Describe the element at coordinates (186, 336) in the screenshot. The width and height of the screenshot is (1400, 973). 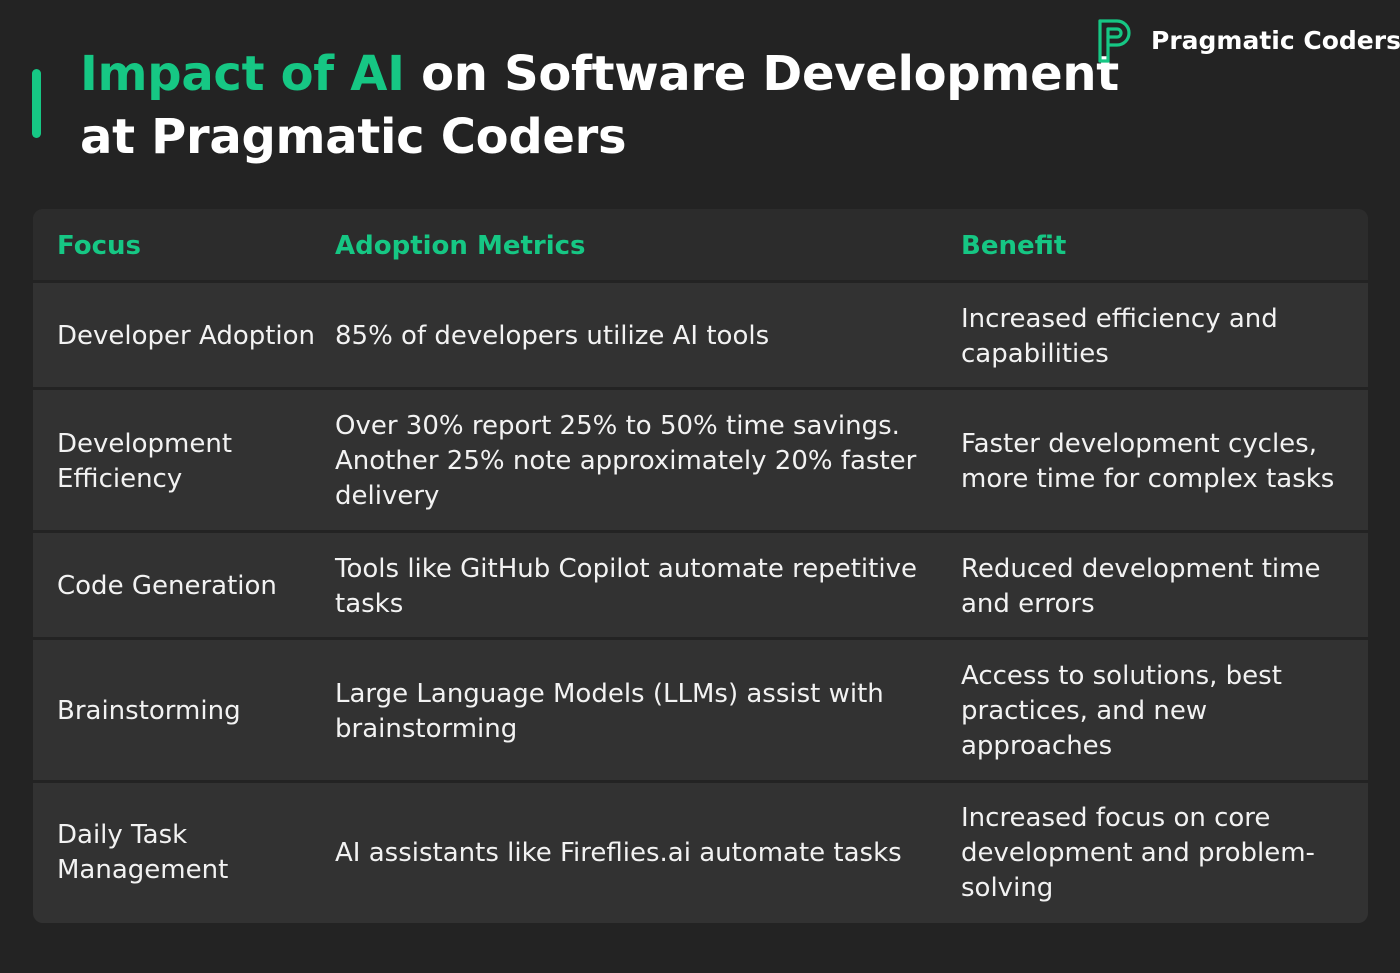
I see `cell-focus: Developer Adoption` at that location.